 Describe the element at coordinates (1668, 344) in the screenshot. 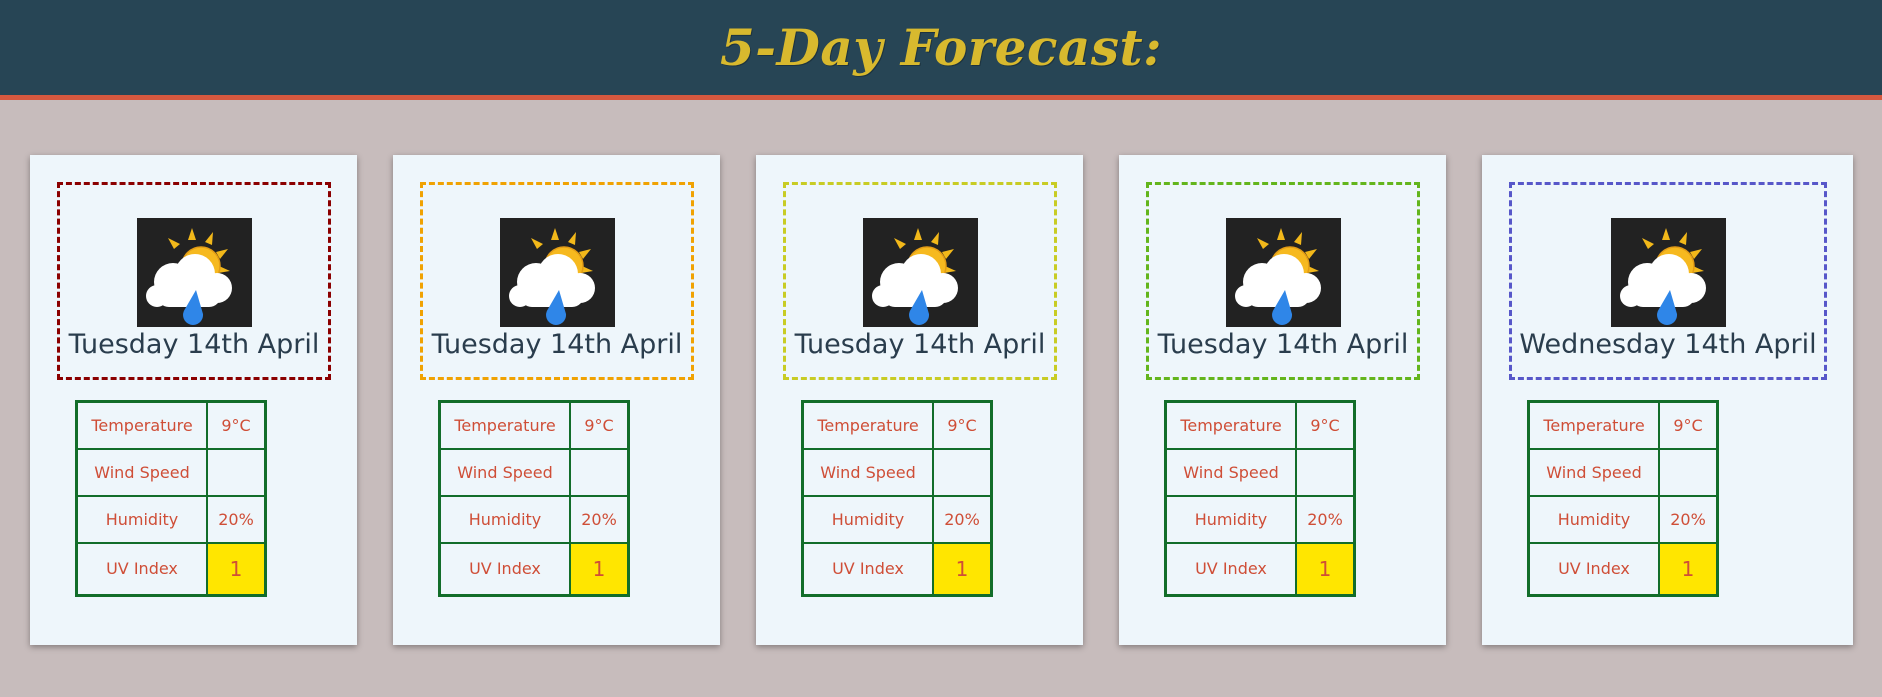

I see `forecast-date: Wednesday 14th April` at that location.